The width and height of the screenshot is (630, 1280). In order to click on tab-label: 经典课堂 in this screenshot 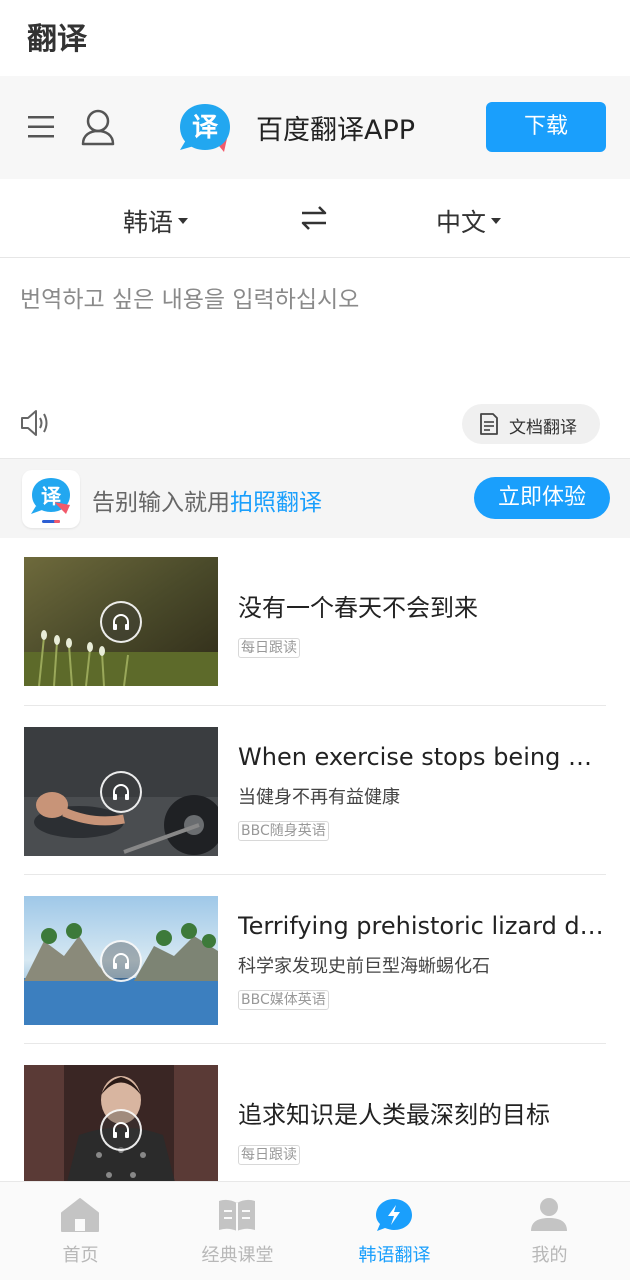, I will do `click(237, 1255)`.